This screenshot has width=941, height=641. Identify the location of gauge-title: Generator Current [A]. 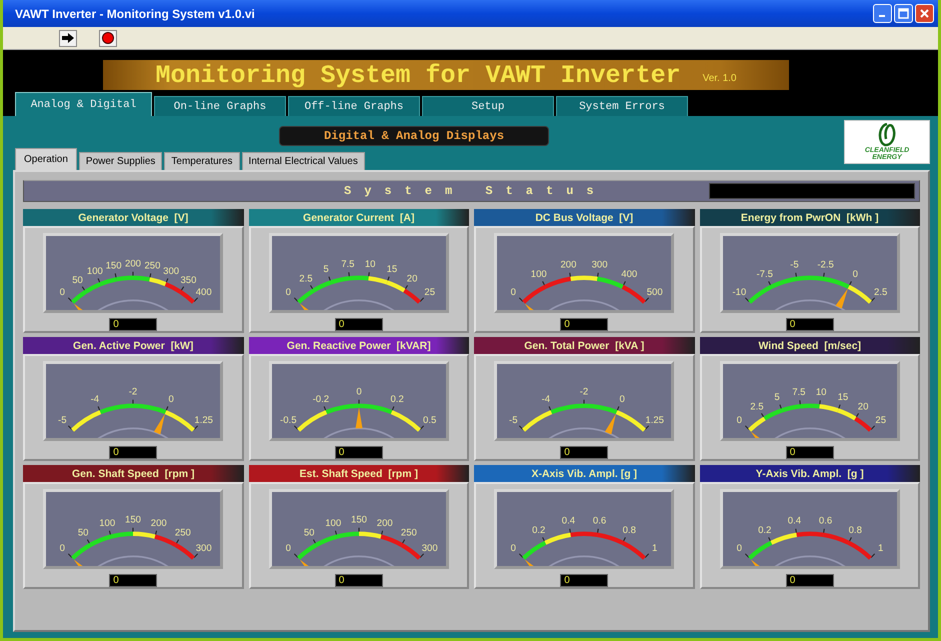
(358, 217).